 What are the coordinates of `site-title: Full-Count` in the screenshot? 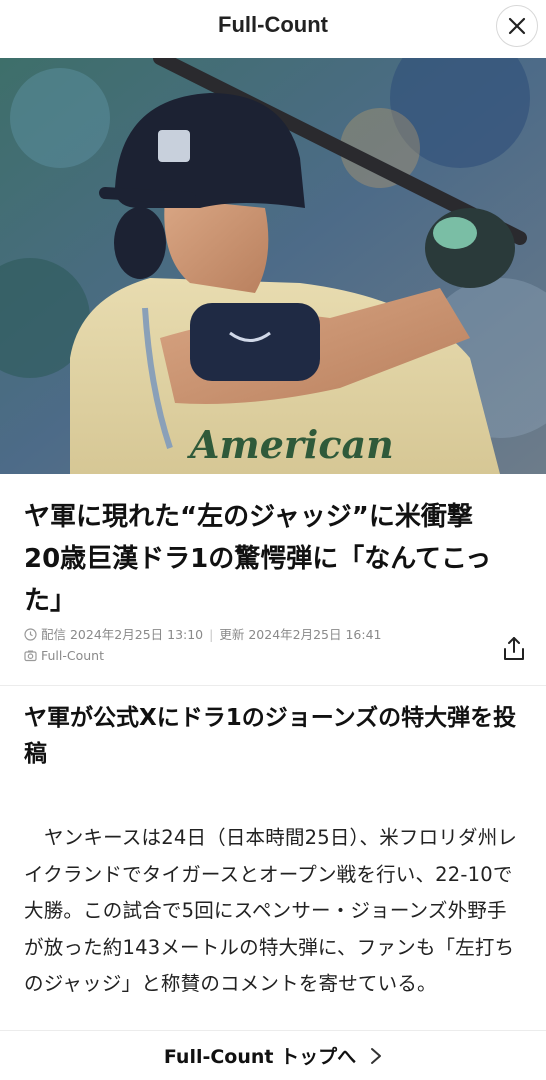 It's located at (273, 24).